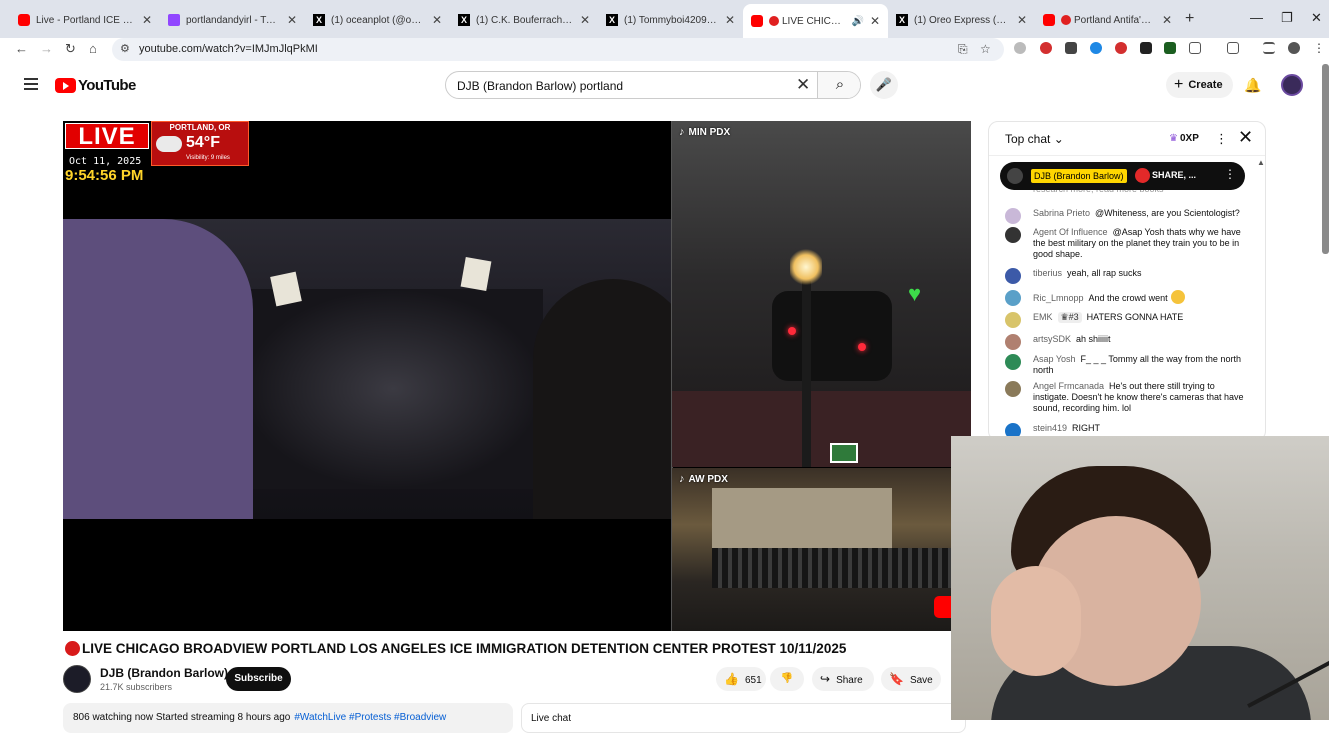 This screenshot has width=1329, height=733. Describe the element at coordinates (1069, 317) in the screenshot. I see `rank-badge: ♛#3` at that location.